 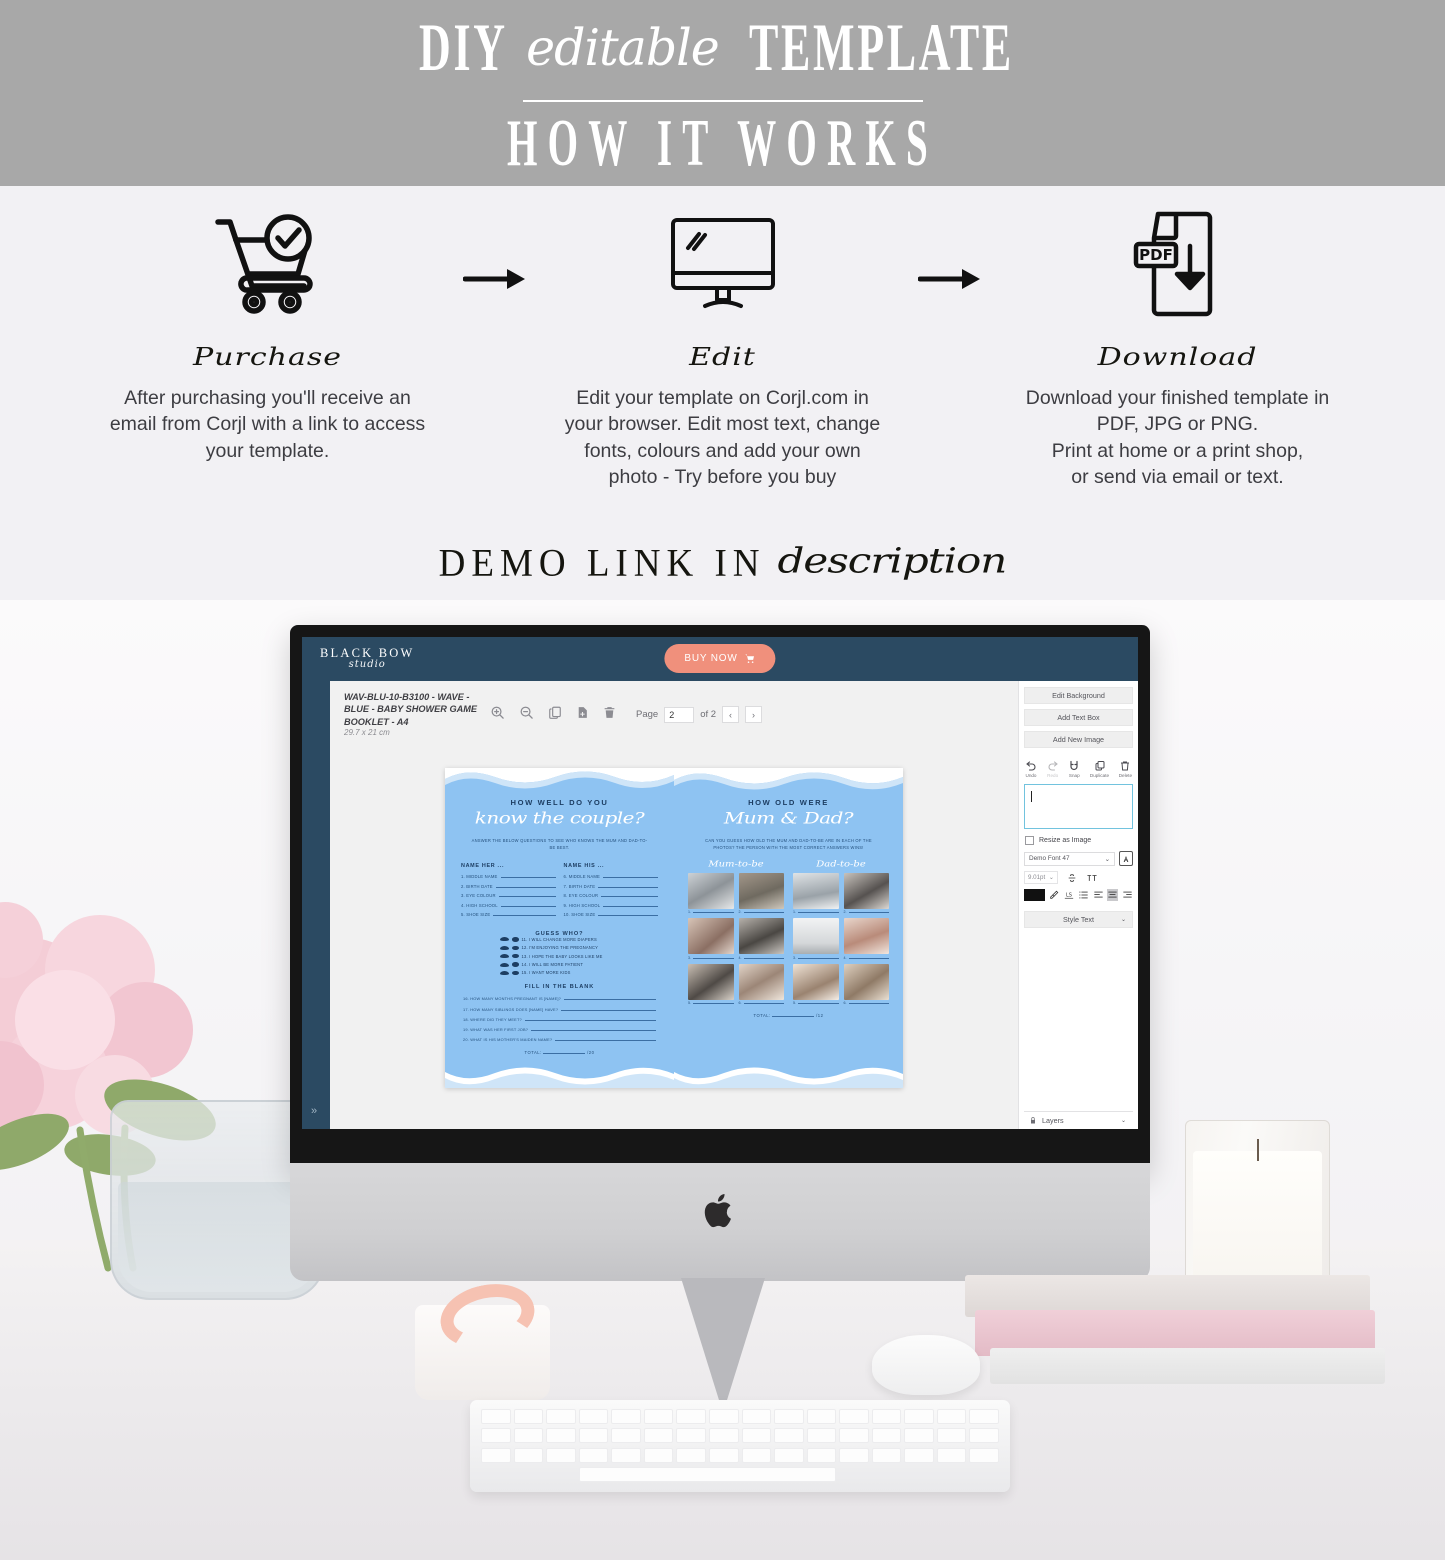 I want to click on font-family-select: Demo Font 47 ⌄, so click(x=1069, y=858).